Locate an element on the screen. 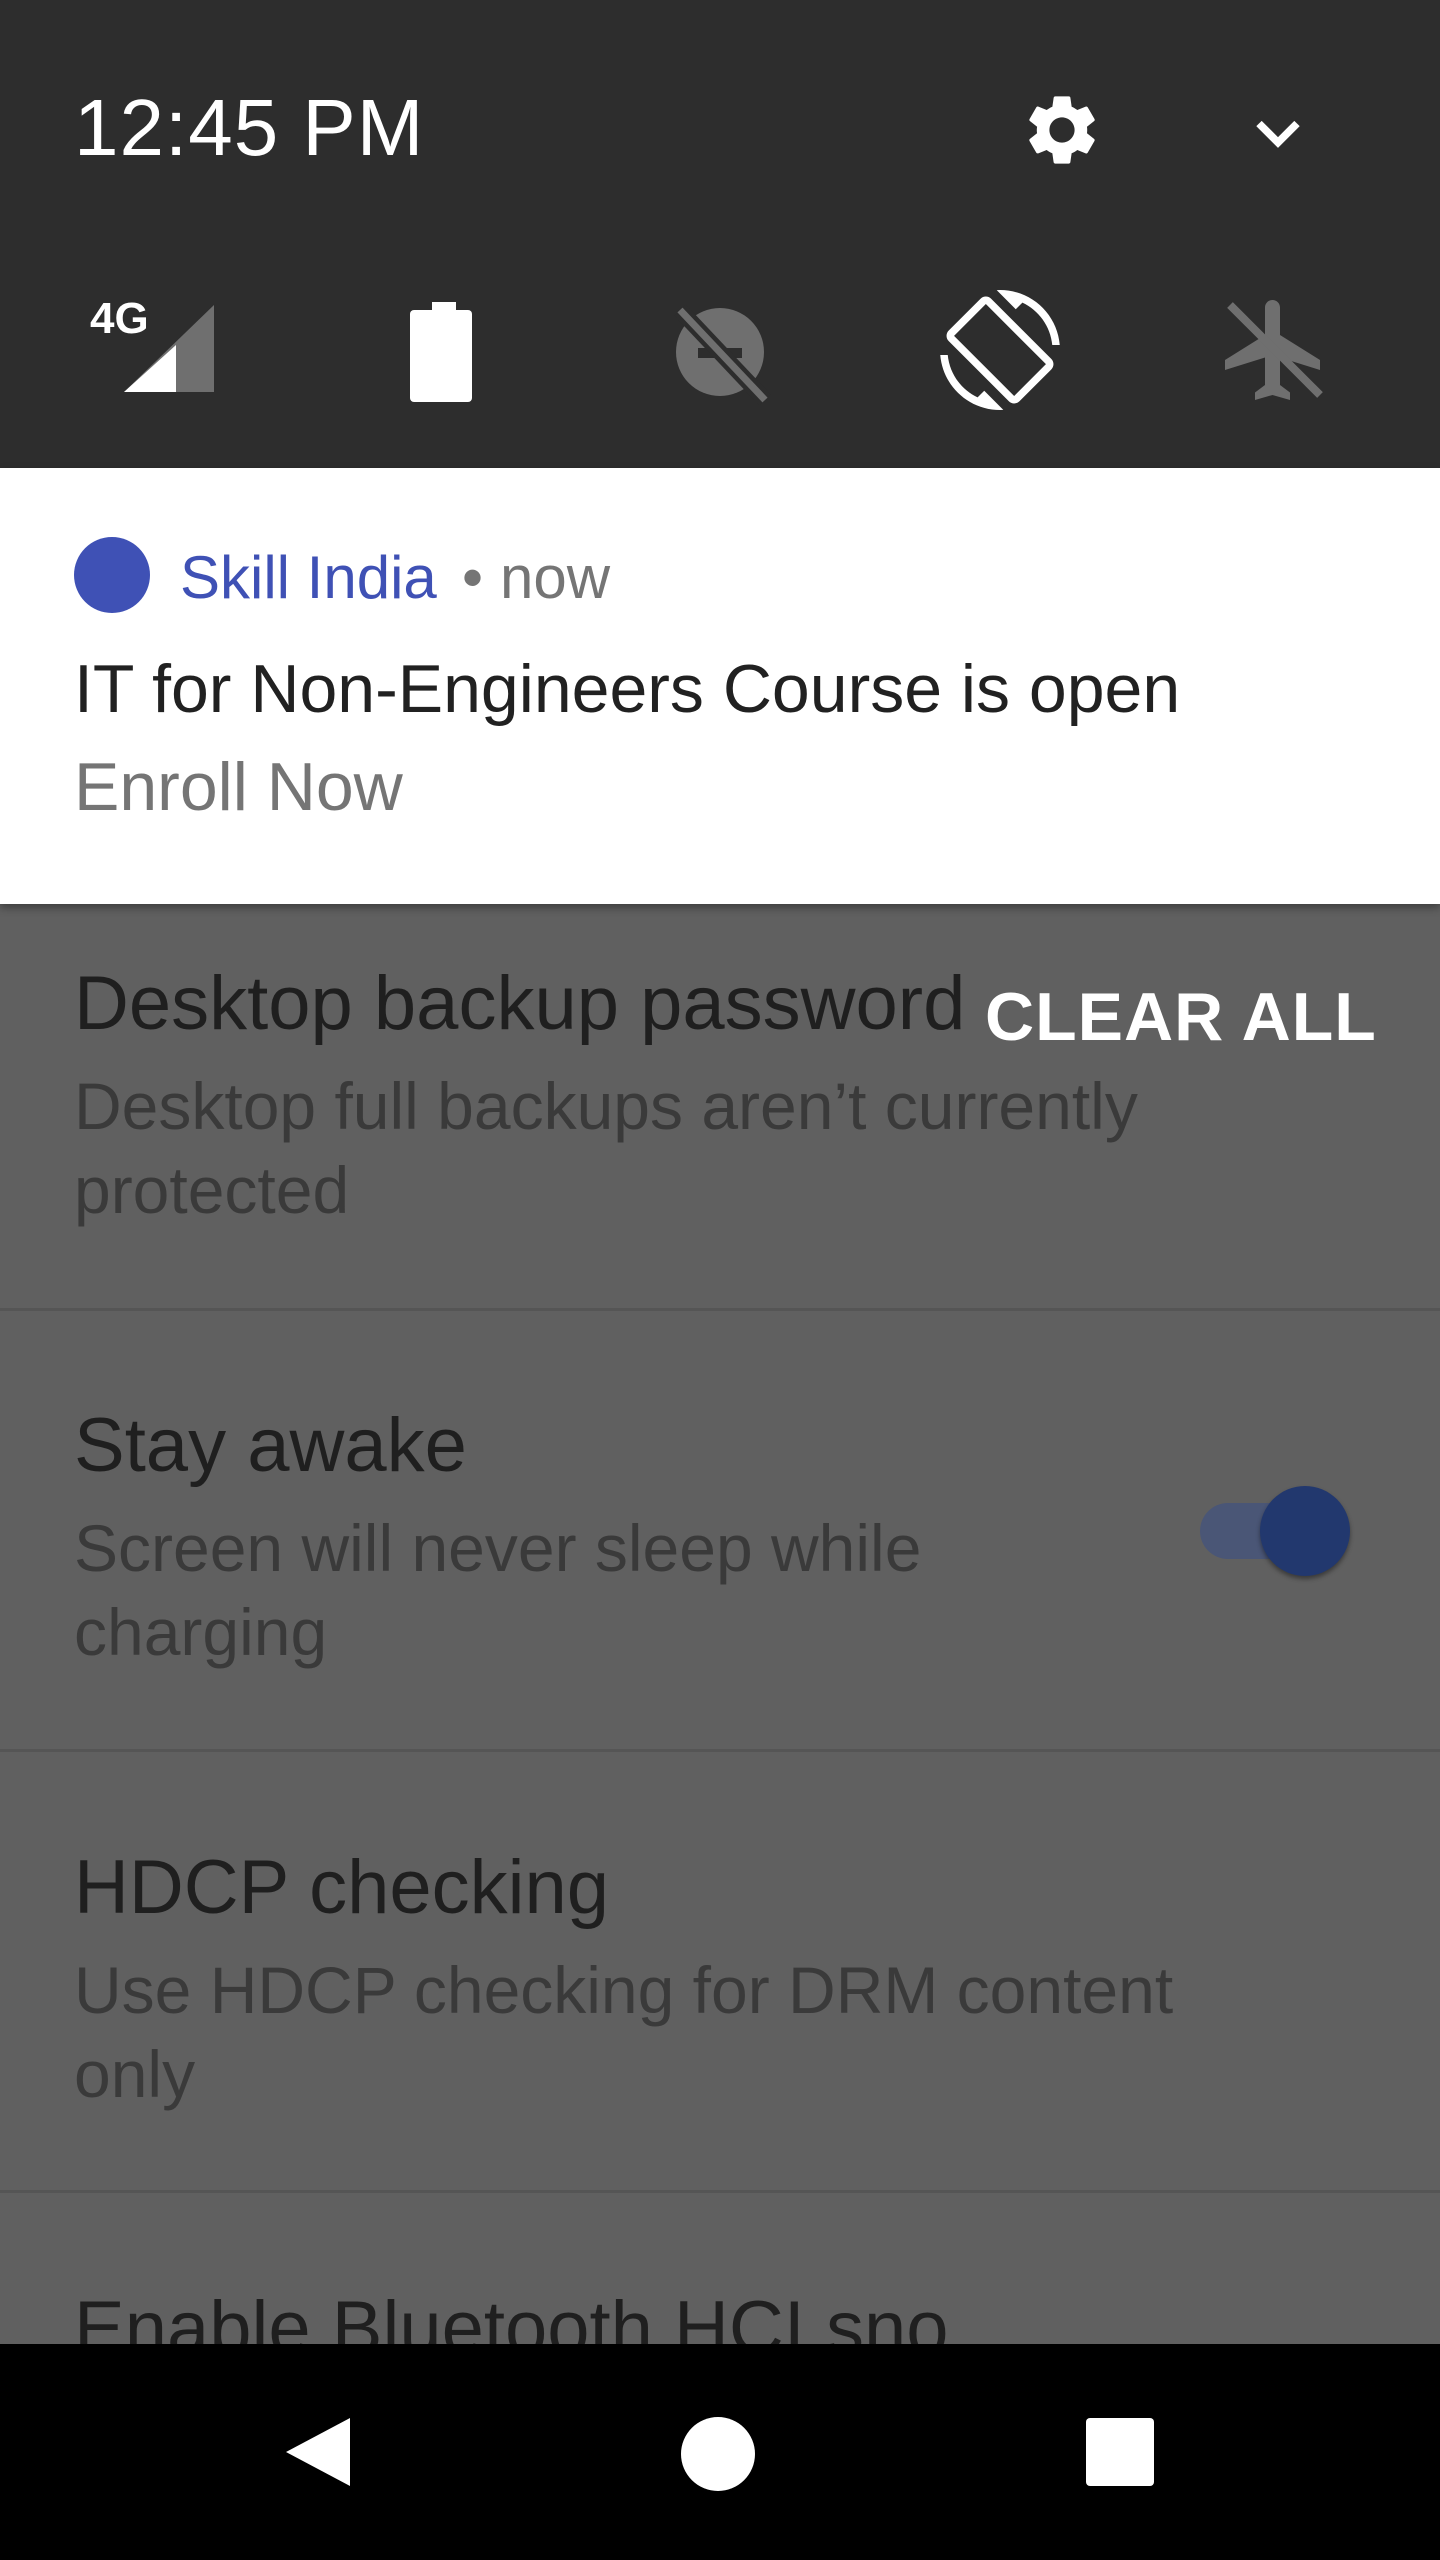 This screenshot has width=1440, height=2560. data-saver-tile is located at coordinates (720, 350).